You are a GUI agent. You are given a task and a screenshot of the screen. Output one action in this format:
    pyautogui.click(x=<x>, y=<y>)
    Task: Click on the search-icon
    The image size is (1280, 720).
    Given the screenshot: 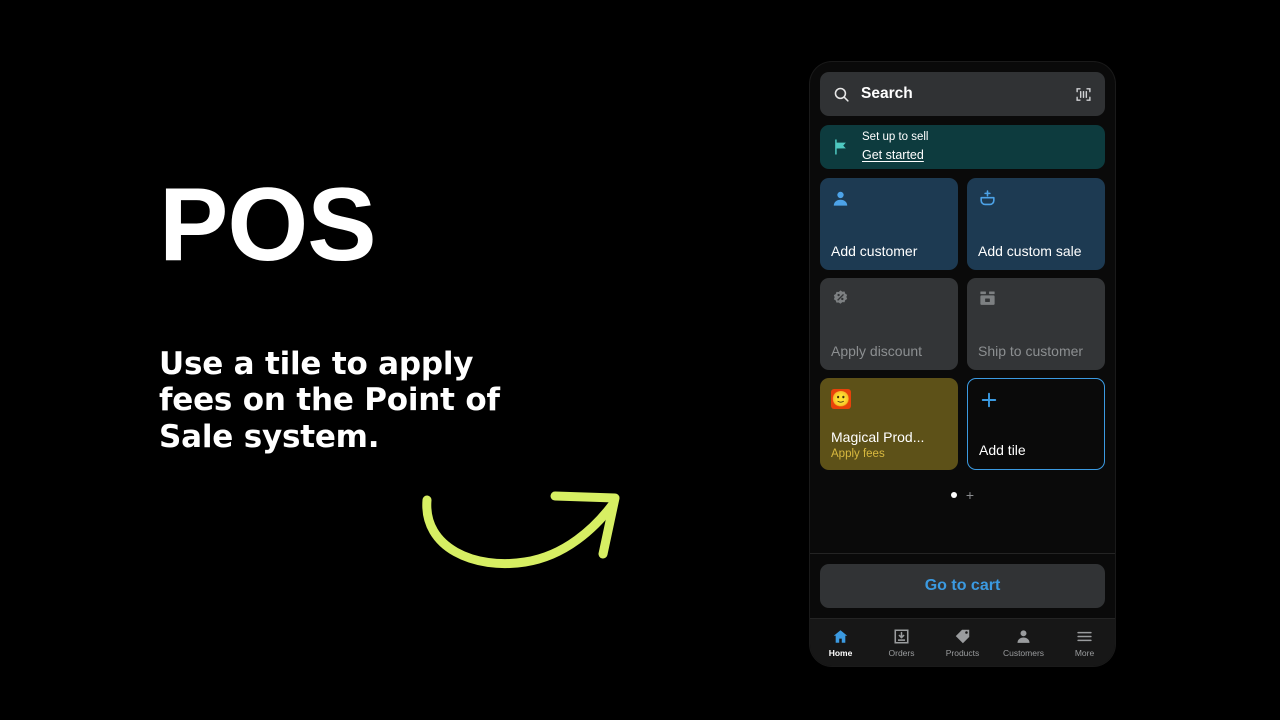 What is the action you would take?
    pyautogui.click(x=841, y=94)
    